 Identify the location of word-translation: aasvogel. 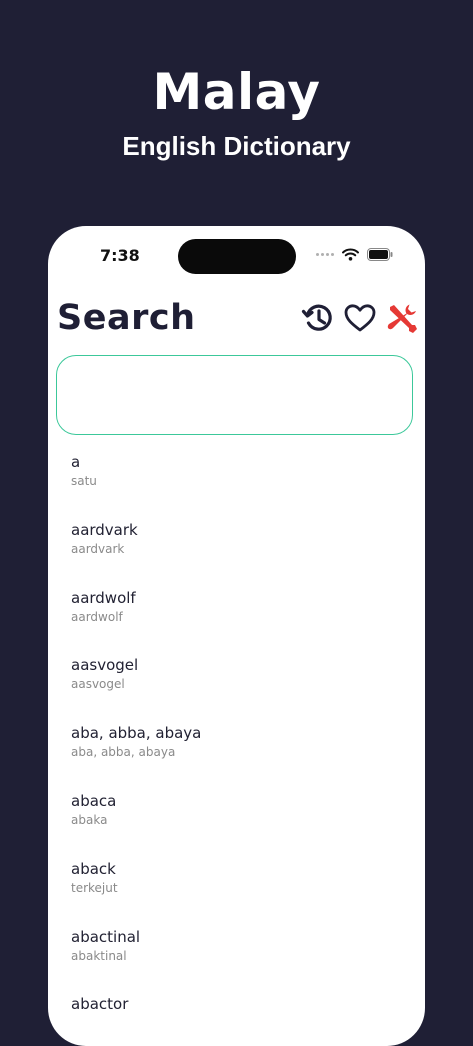
(98, 684).